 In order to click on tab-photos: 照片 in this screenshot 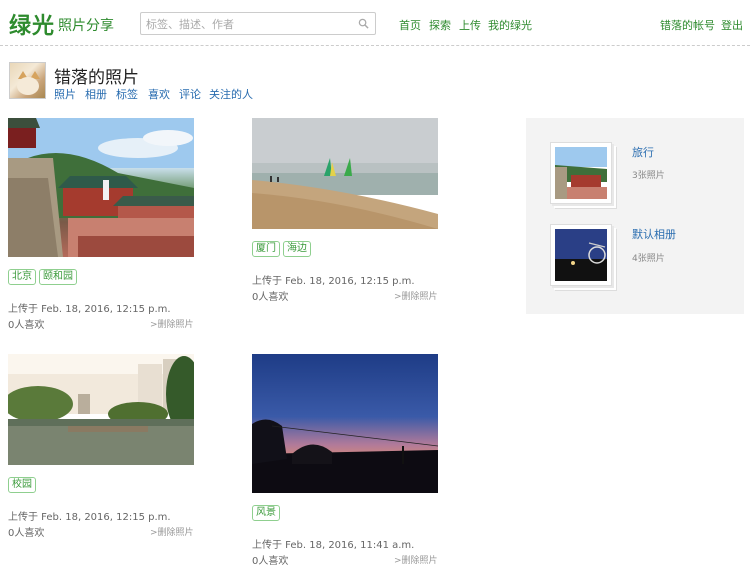, I will do `click(65, 94)`.